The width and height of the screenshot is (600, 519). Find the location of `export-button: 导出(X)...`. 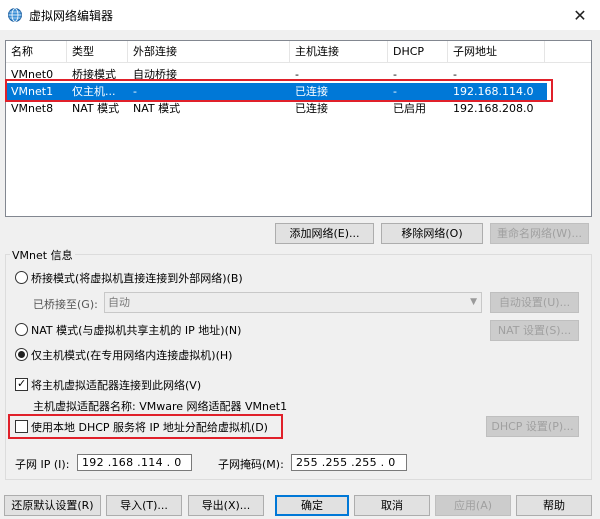

export-button: 导出(X)... is located at coordinates (226, 505).